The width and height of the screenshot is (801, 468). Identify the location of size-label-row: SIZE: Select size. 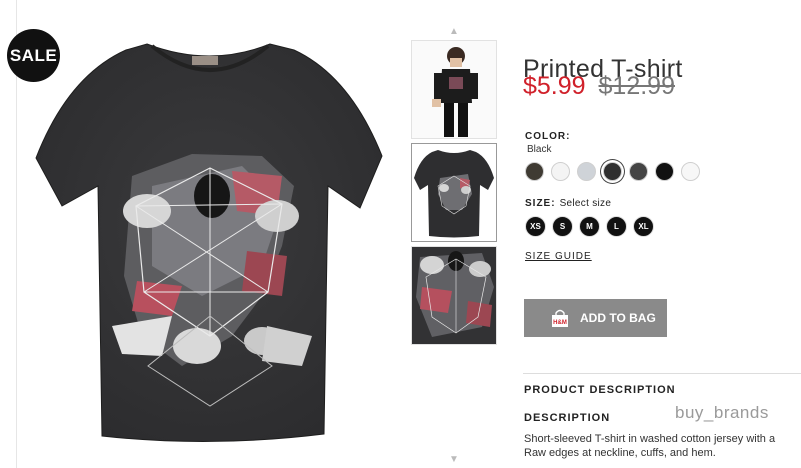
(568, 203).